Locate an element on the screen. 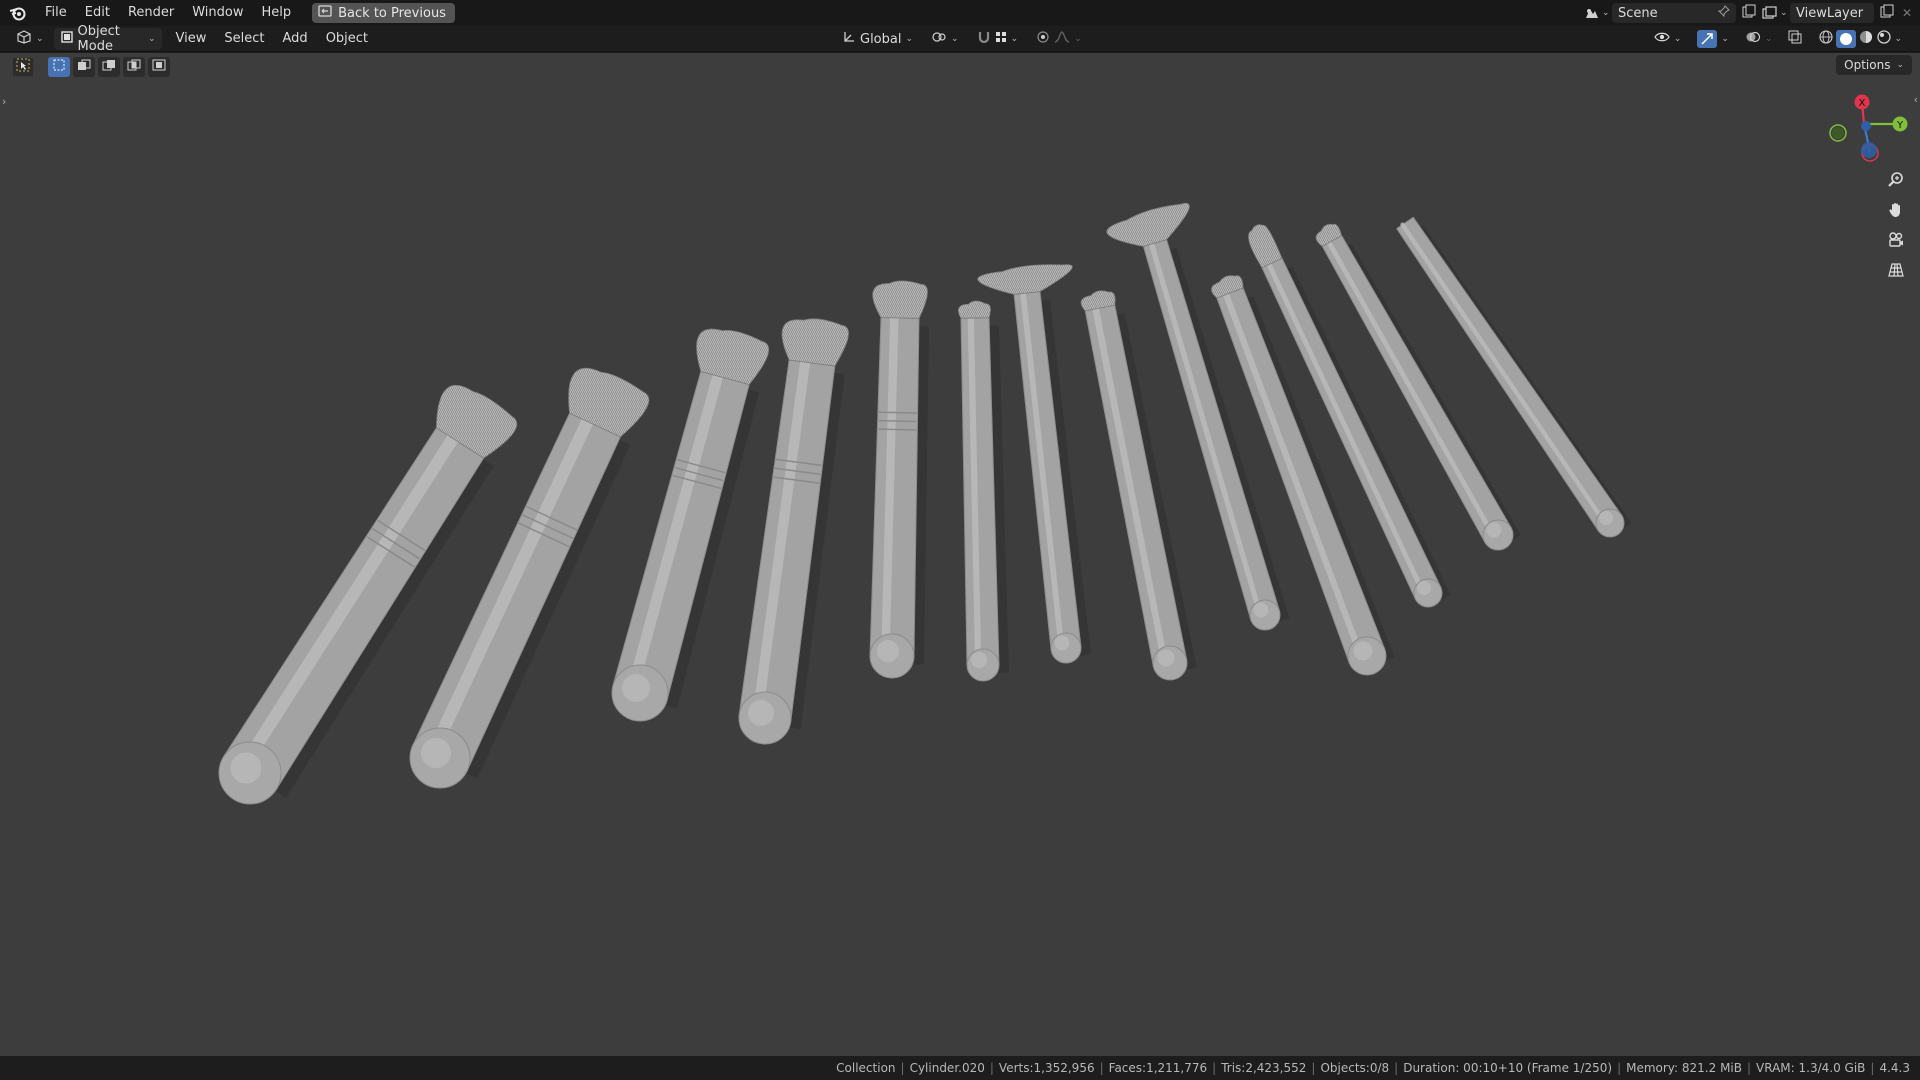 The width and height of the screenshot is (1920, 1080). xray-toggle is located at coordinates (1795, 39).